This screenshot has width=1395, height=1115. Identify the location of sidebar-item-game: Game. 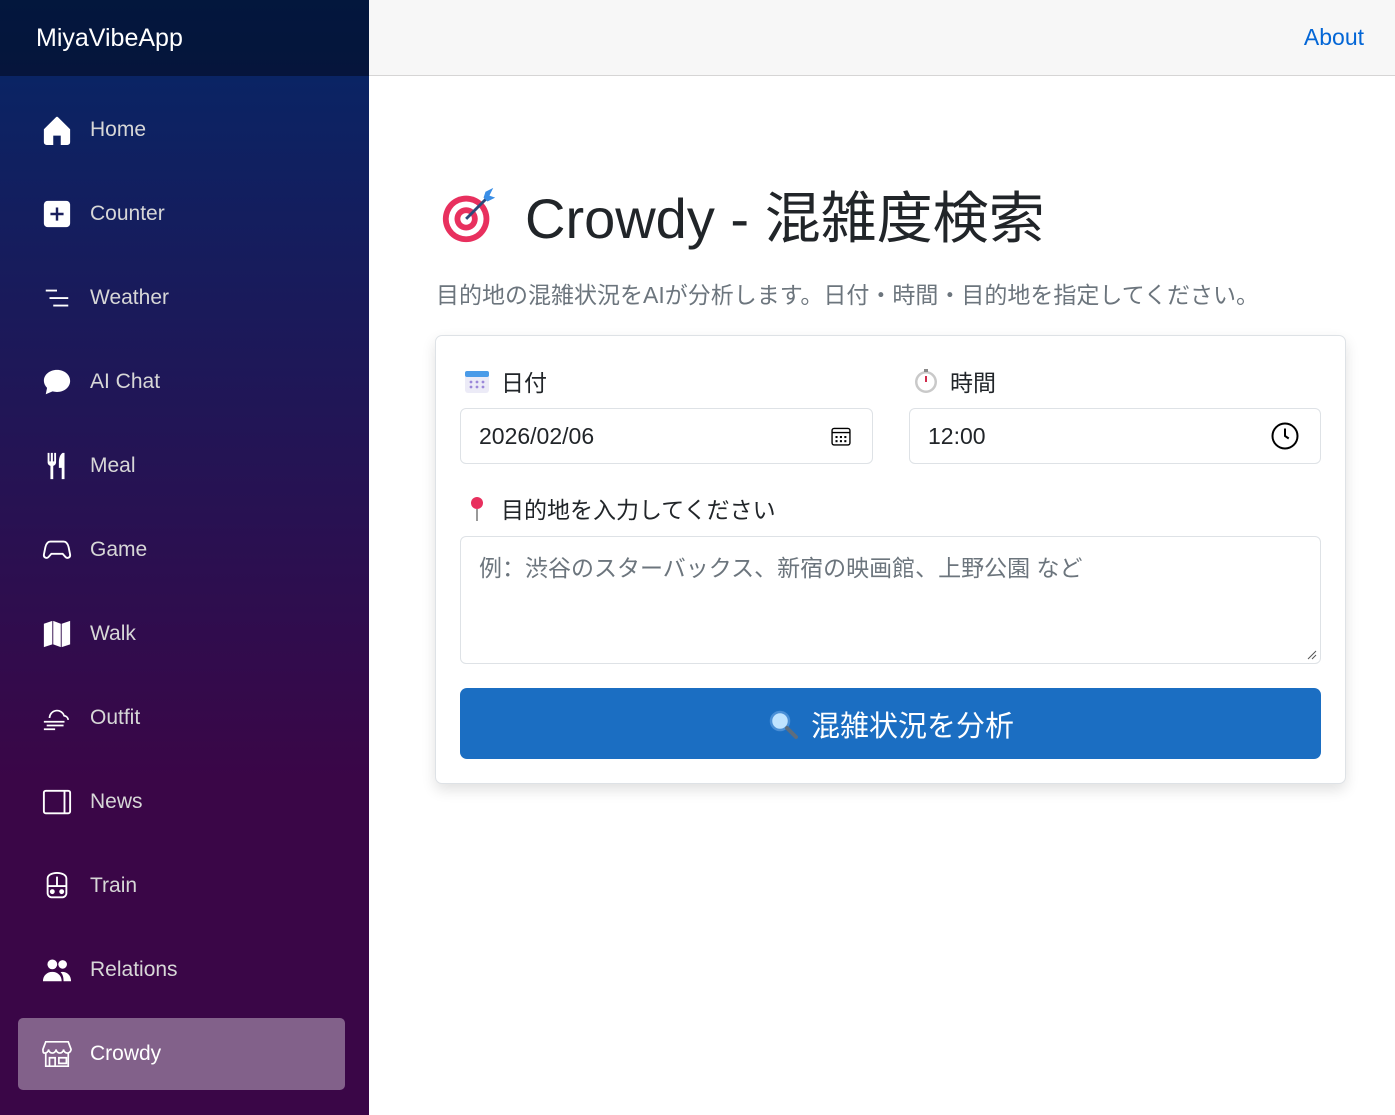
(181, 550).